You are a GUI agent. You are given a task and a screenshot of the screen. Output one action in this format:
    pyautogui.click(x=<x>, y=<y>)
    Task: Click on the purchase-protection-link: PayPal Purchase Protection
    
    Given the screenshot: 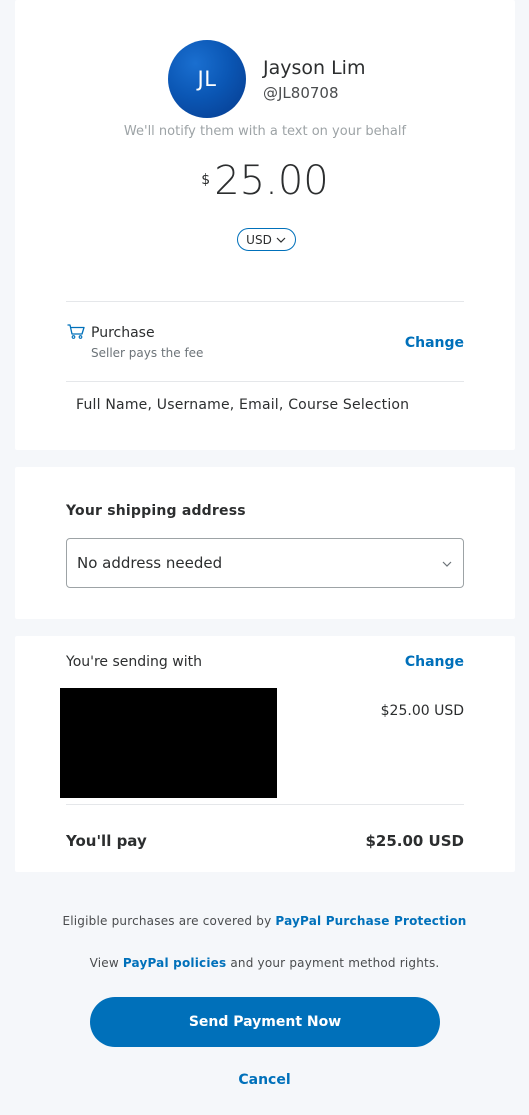 What is the action you would take?
    pyautogui.click(x=370, y=921)
    